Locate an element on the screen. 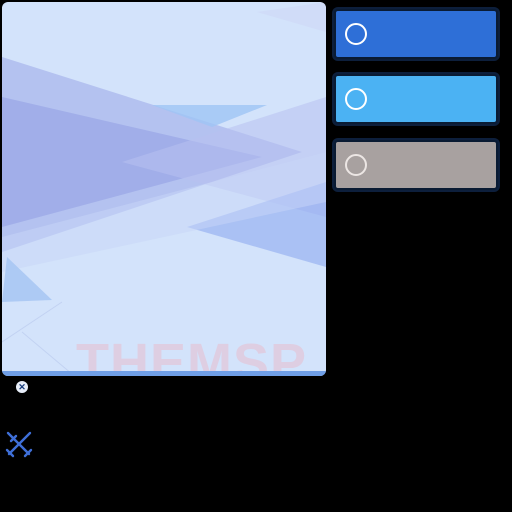  theme-swatch-gray is located at coordinates (416, 165).